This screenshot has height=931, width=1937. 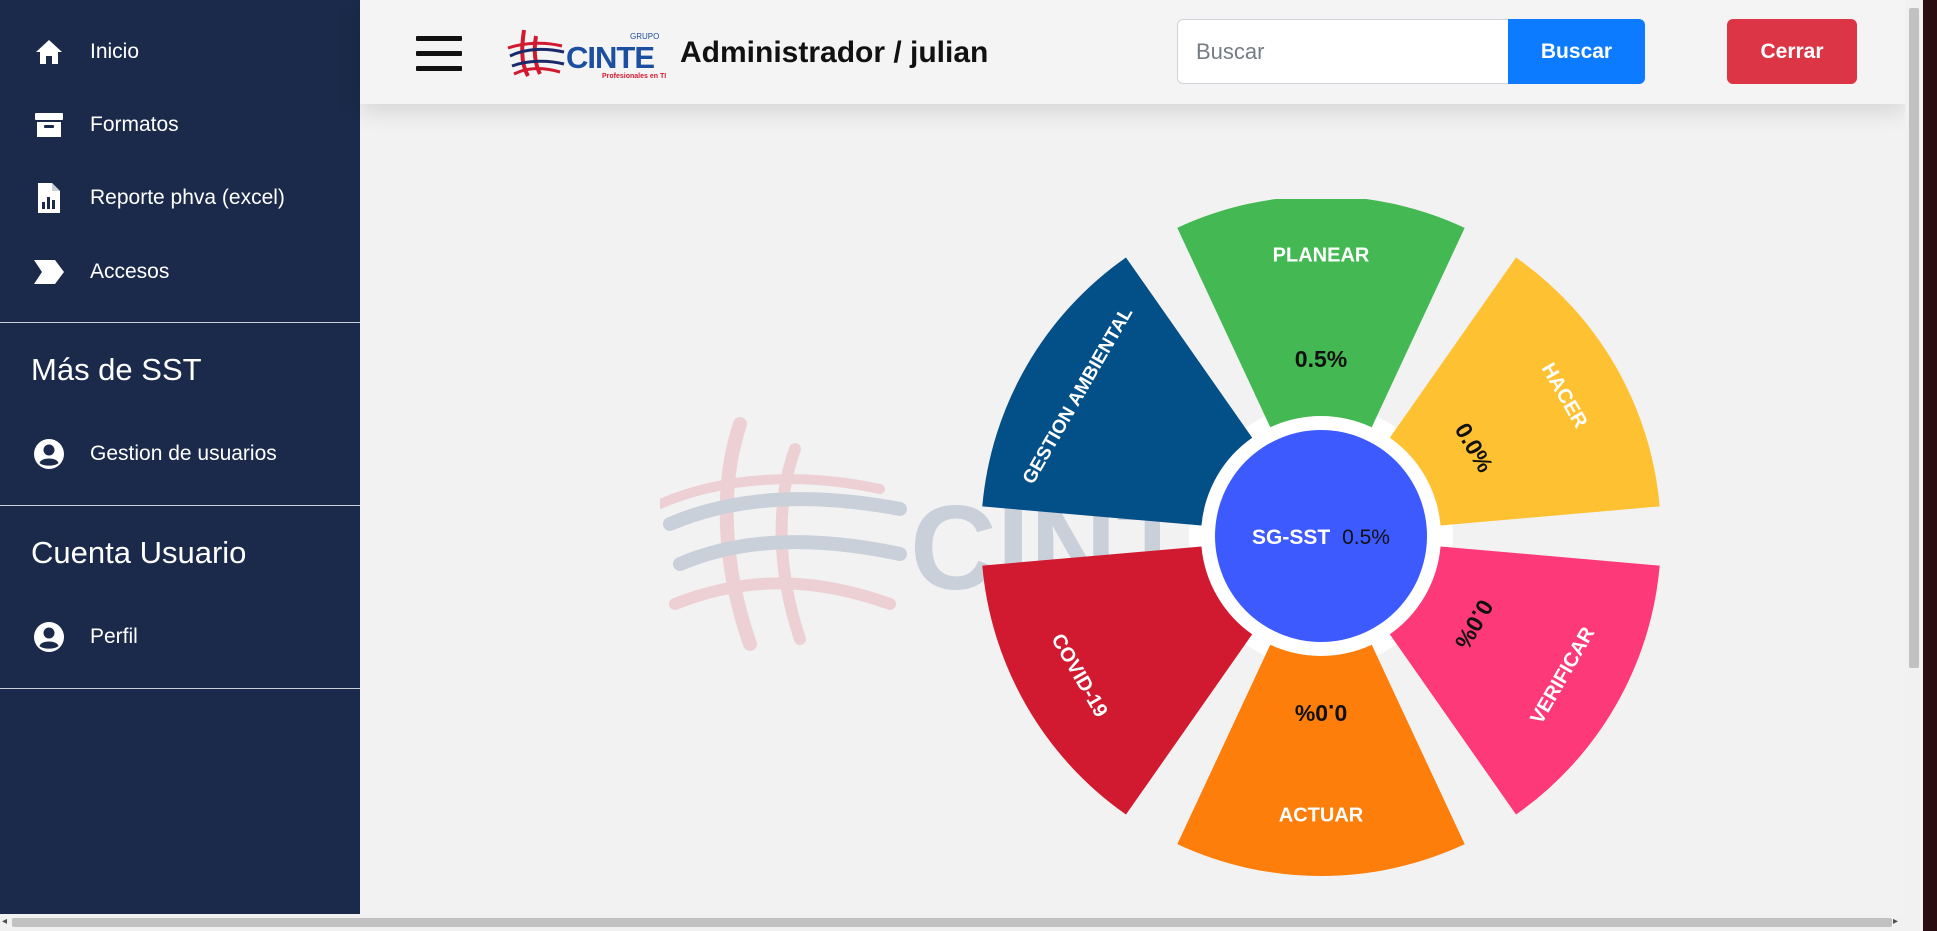 What do you see at coordinates (139, 552) in the screenshot?
I see `section-title-cuenta-usuario: Cuenta Usuario` at bounding box center [139, 552].